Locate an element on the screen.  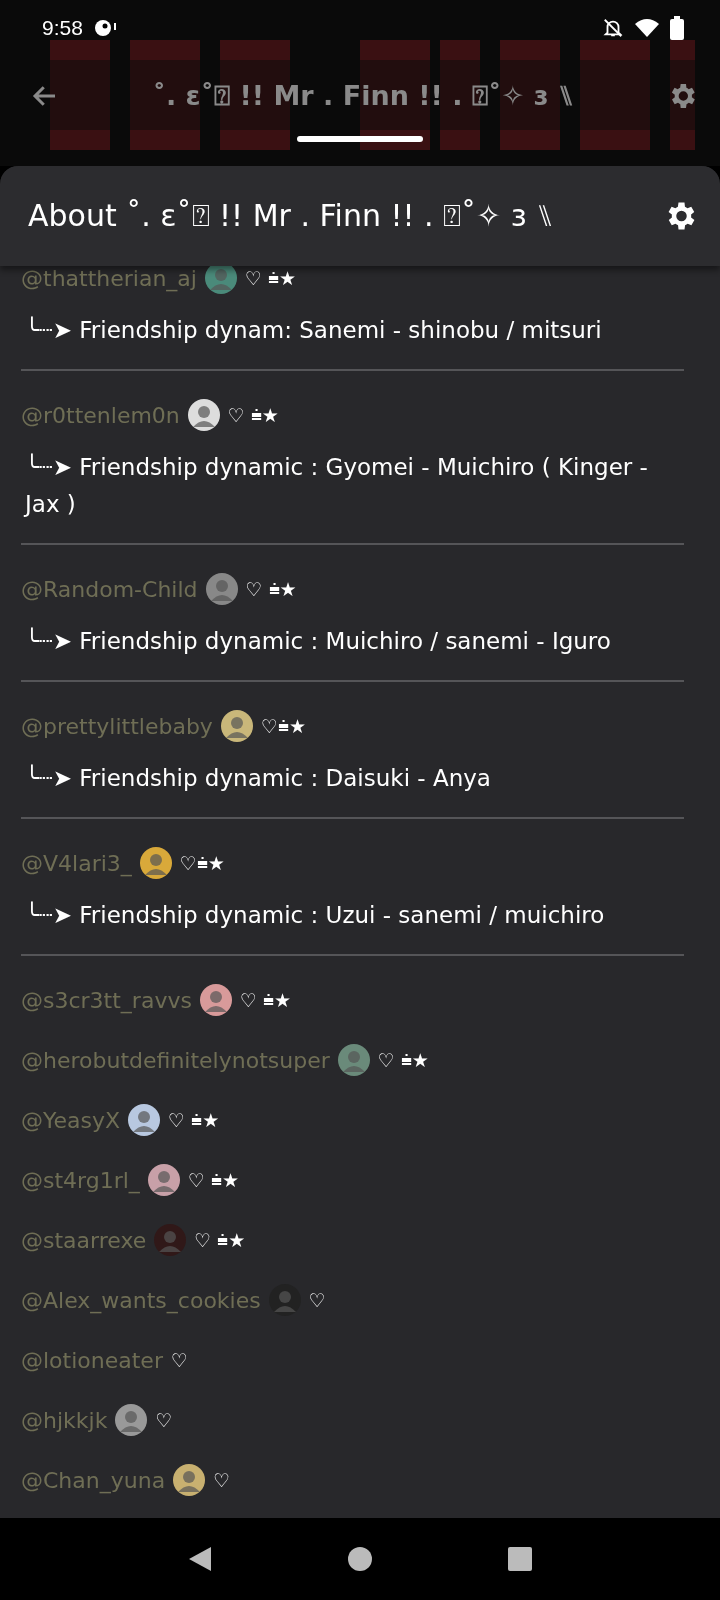
member-handle: @prettylittlebaby is located at coordinates (117, 726).